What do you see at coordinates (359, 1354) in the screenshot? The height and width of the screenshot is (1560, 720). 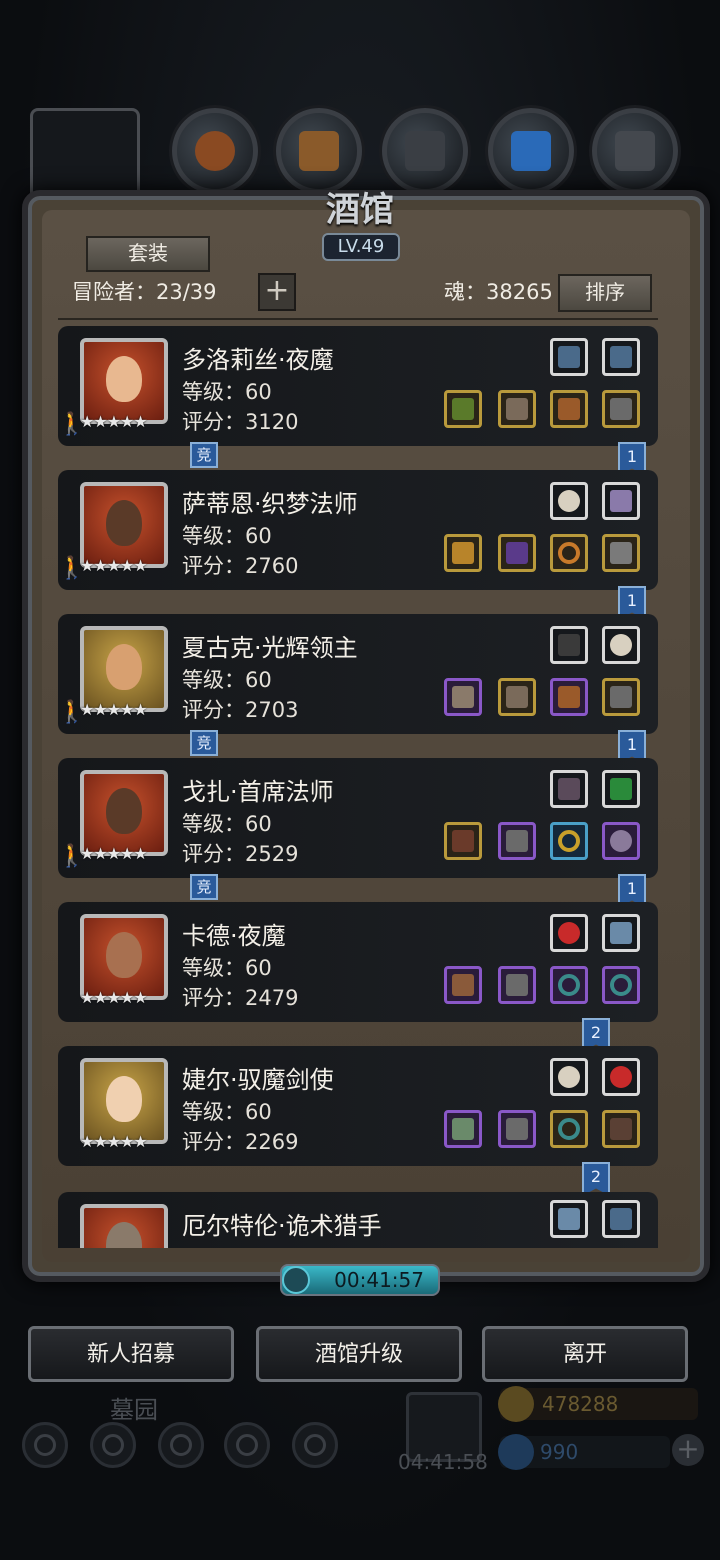 I see `upgrade-tavern-button: 酒馆升级` at bounding box center [359, 1354].